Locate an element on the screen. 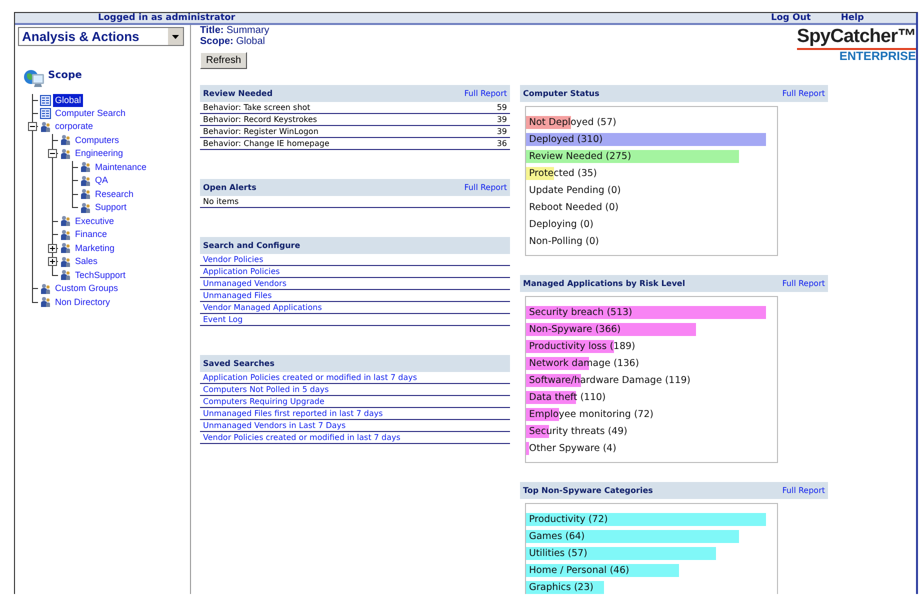  bar-label: Software/hardware Damage (119) is located at coordinates (609, 380).